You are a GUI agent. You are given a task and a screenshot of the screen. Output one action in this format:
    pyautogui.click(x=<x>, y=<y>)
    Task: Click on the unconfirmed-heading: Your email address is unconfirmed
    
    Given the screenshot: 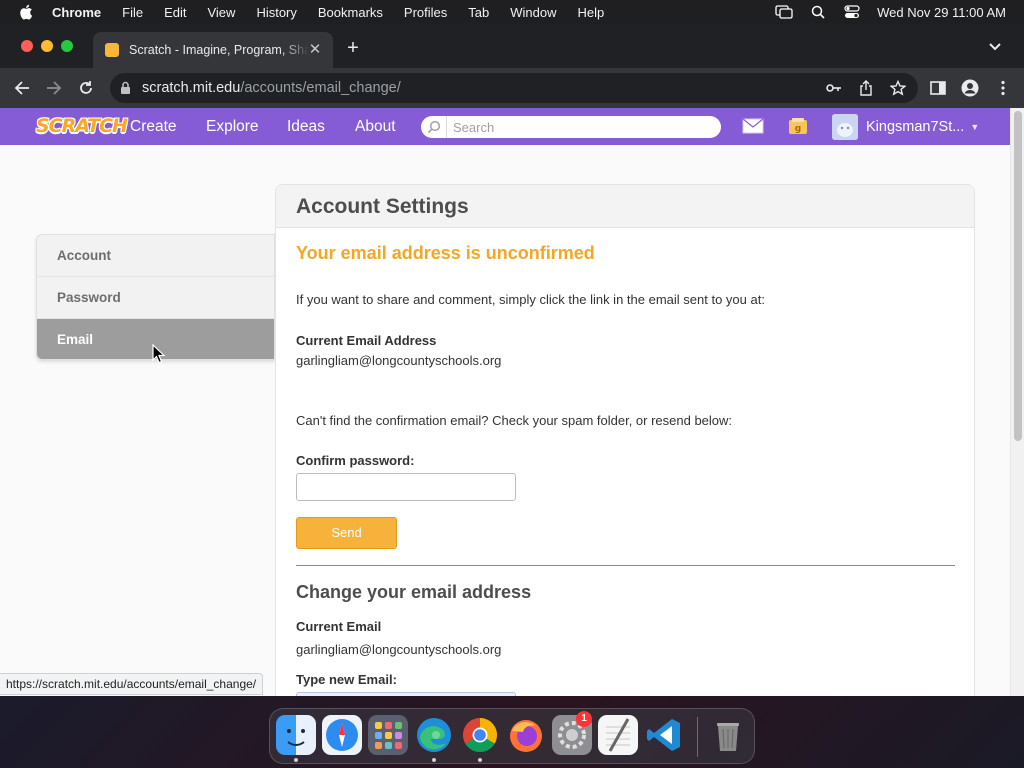 What is the action you would take?
    pyautogui.click(x=445, y=253)
    